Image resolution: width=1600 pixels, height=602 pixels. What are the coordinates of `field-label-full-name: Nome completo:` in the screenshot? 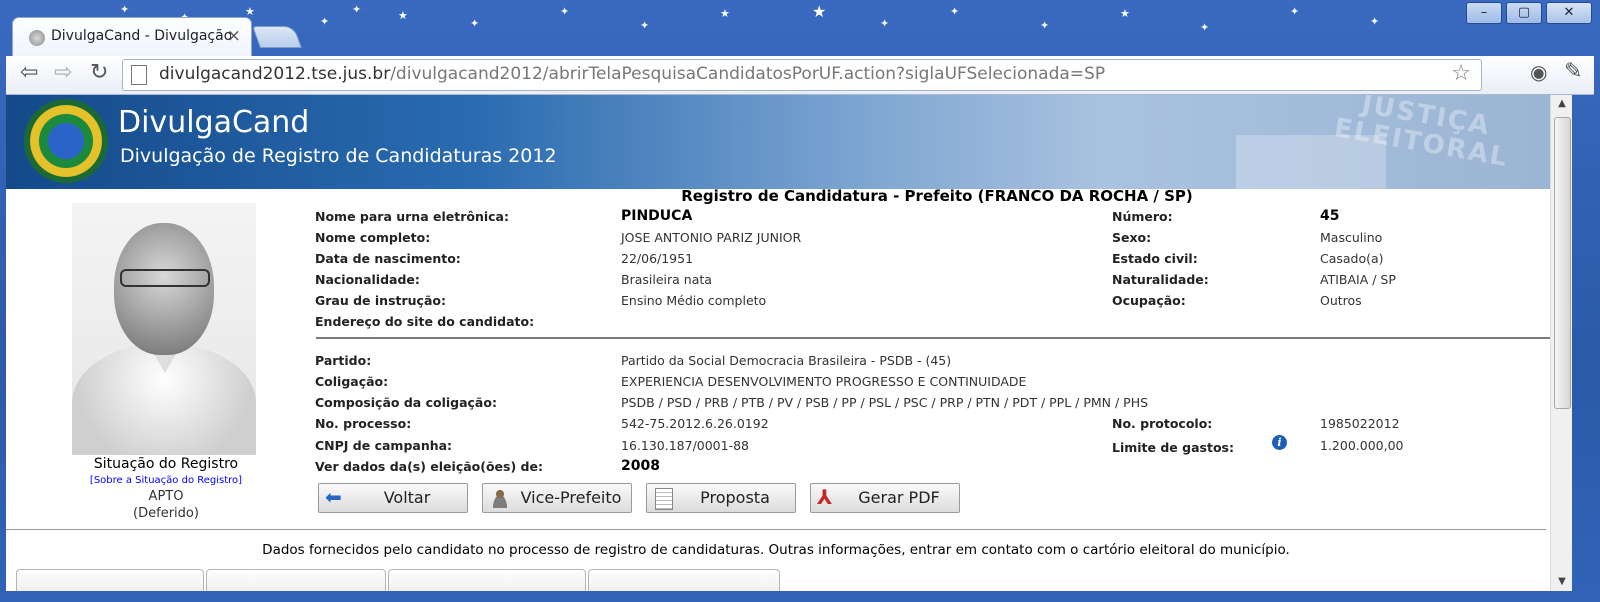 It's located at (373, 237).